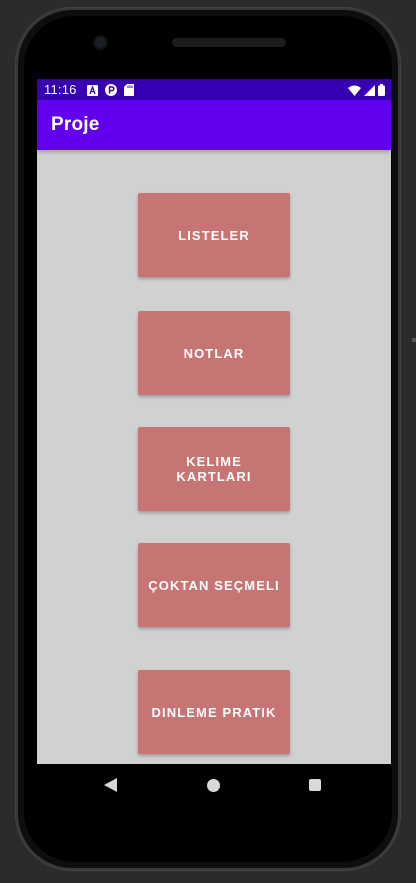 The height and width of the screenshot is (883, 416). What do you see at coordinates (214, 712) in the screenshot?
I see `dinleme-pratik-button: DINLEME PRATIK` at bounding box center [214, 712].